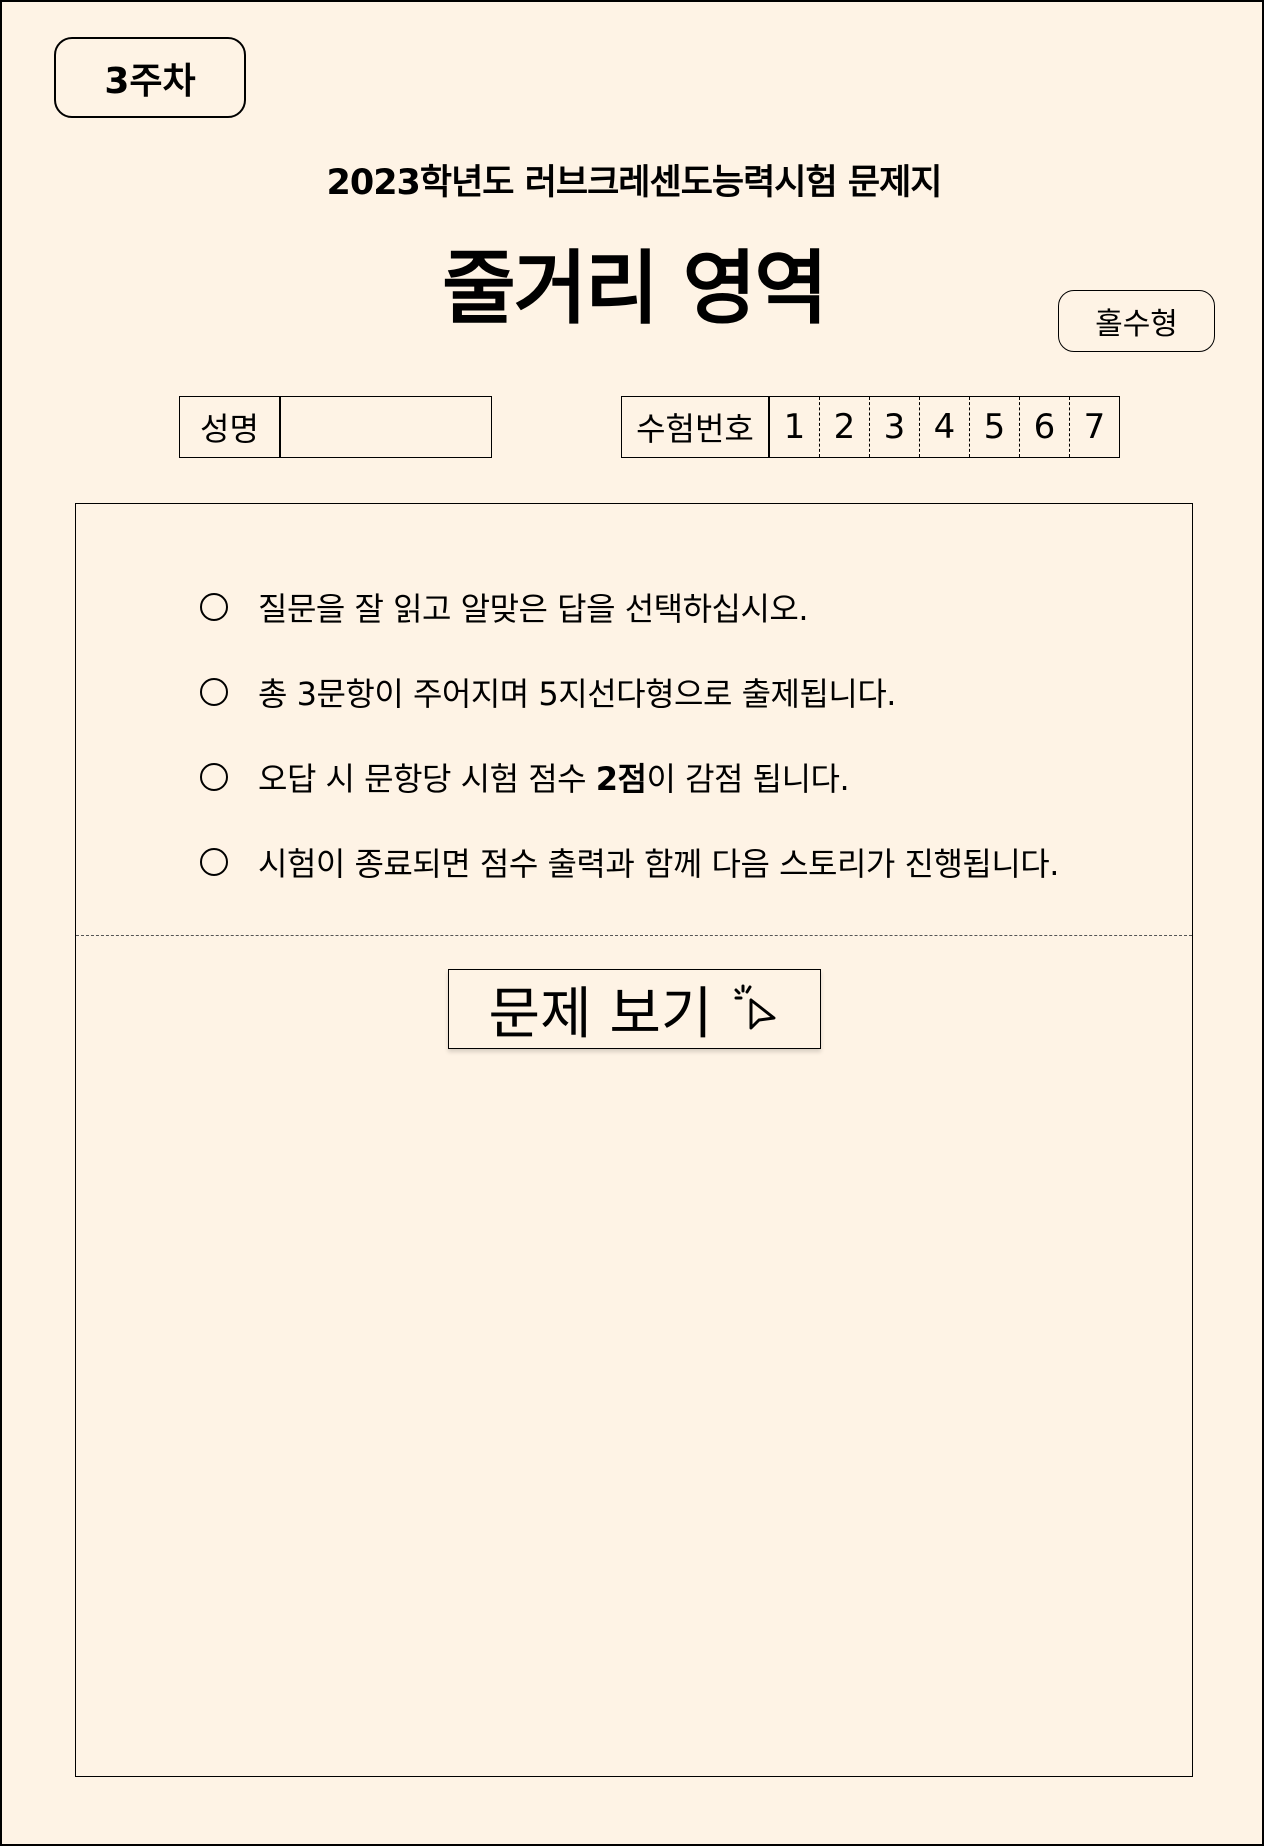 This screenshot has height=1846, width=1264. Describe the element at coordinates (386, 427) in the screenshot. I see `name-field` at that location.